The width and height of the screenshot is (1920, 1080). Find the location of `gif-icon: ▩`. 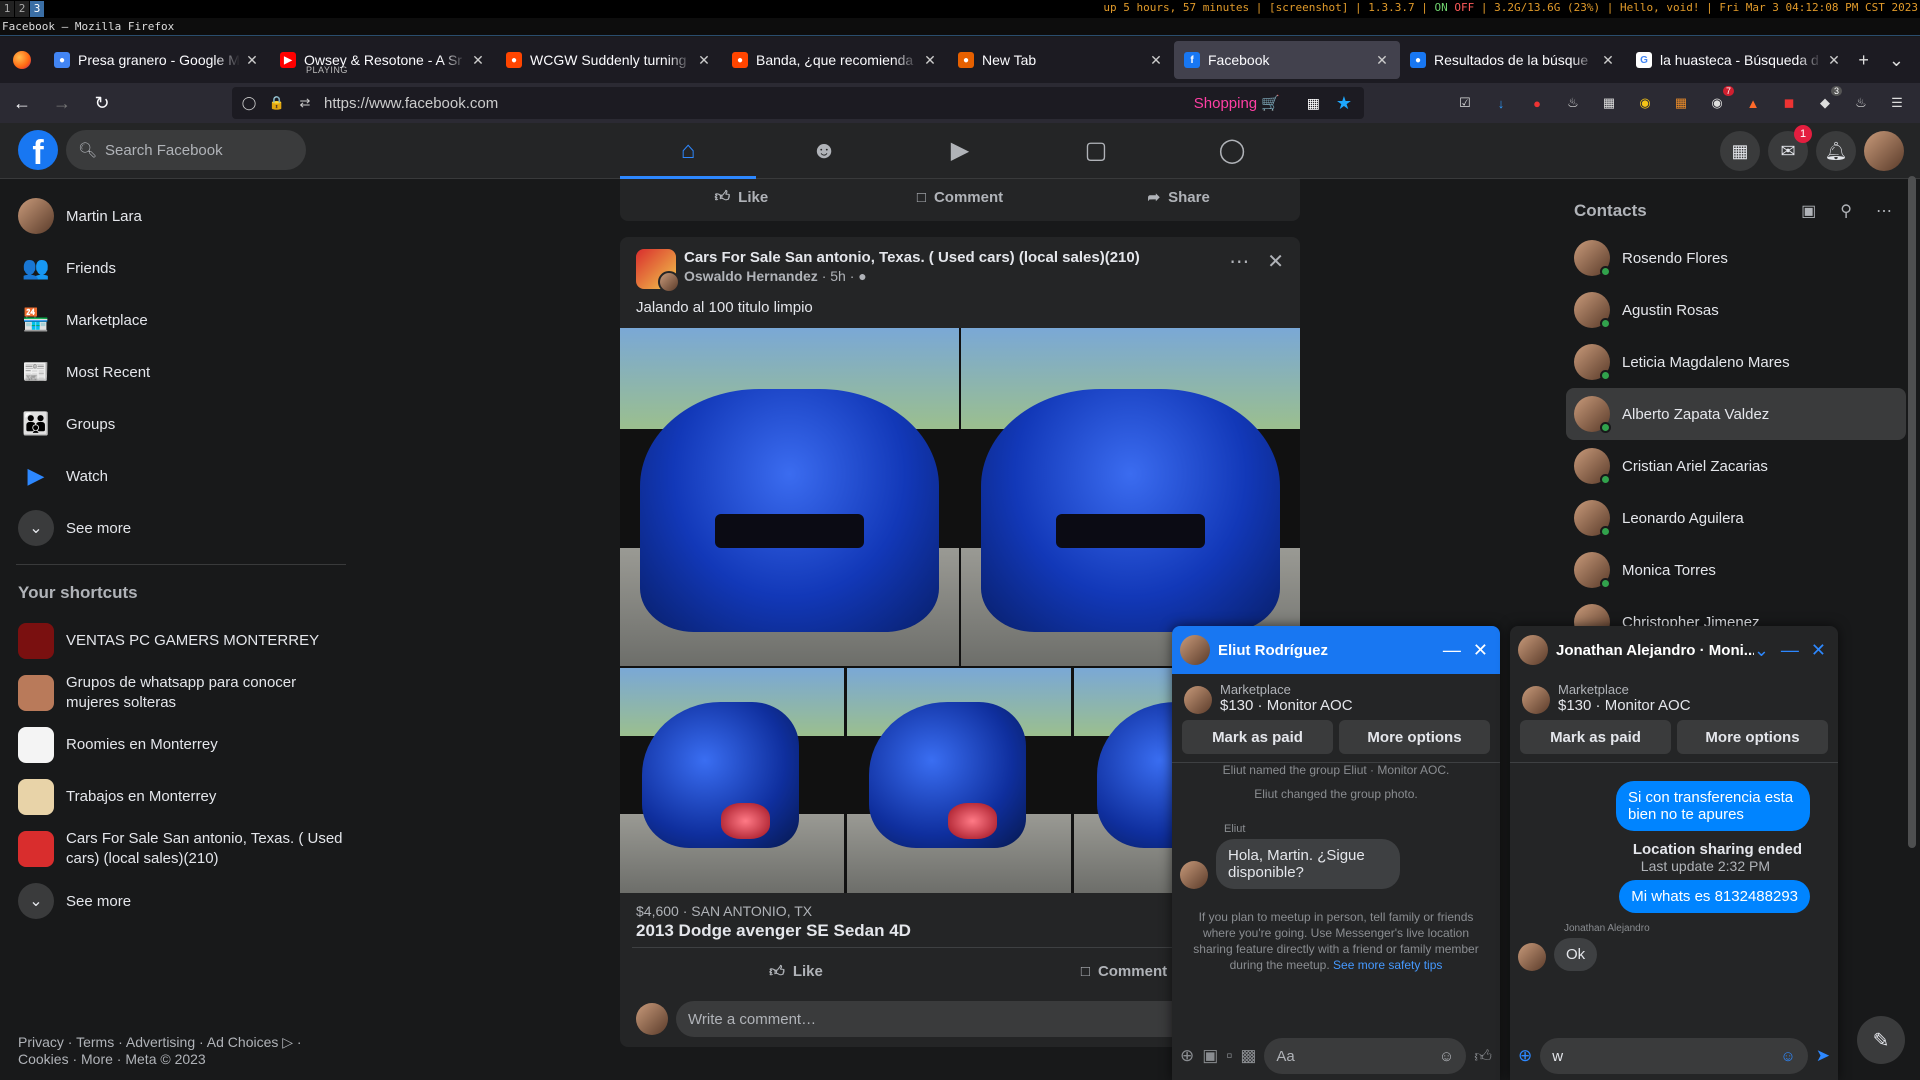

gif-icon: ▩ is located at coordinates (1248, 1056).